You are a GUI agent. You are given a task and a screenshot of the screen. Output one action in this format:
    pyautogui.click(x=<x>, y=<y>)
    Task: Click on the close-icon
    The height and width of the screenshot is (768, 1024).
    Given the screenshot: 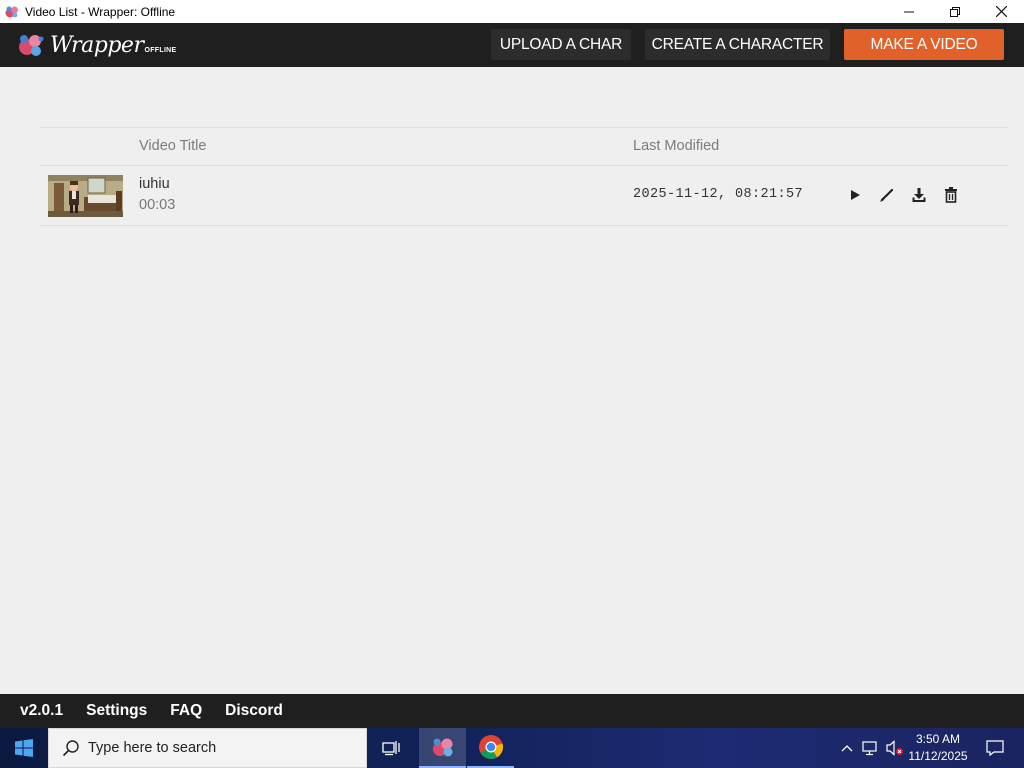 What is the action you would take?
    pyautogui.click(x=1001, y=11)
    